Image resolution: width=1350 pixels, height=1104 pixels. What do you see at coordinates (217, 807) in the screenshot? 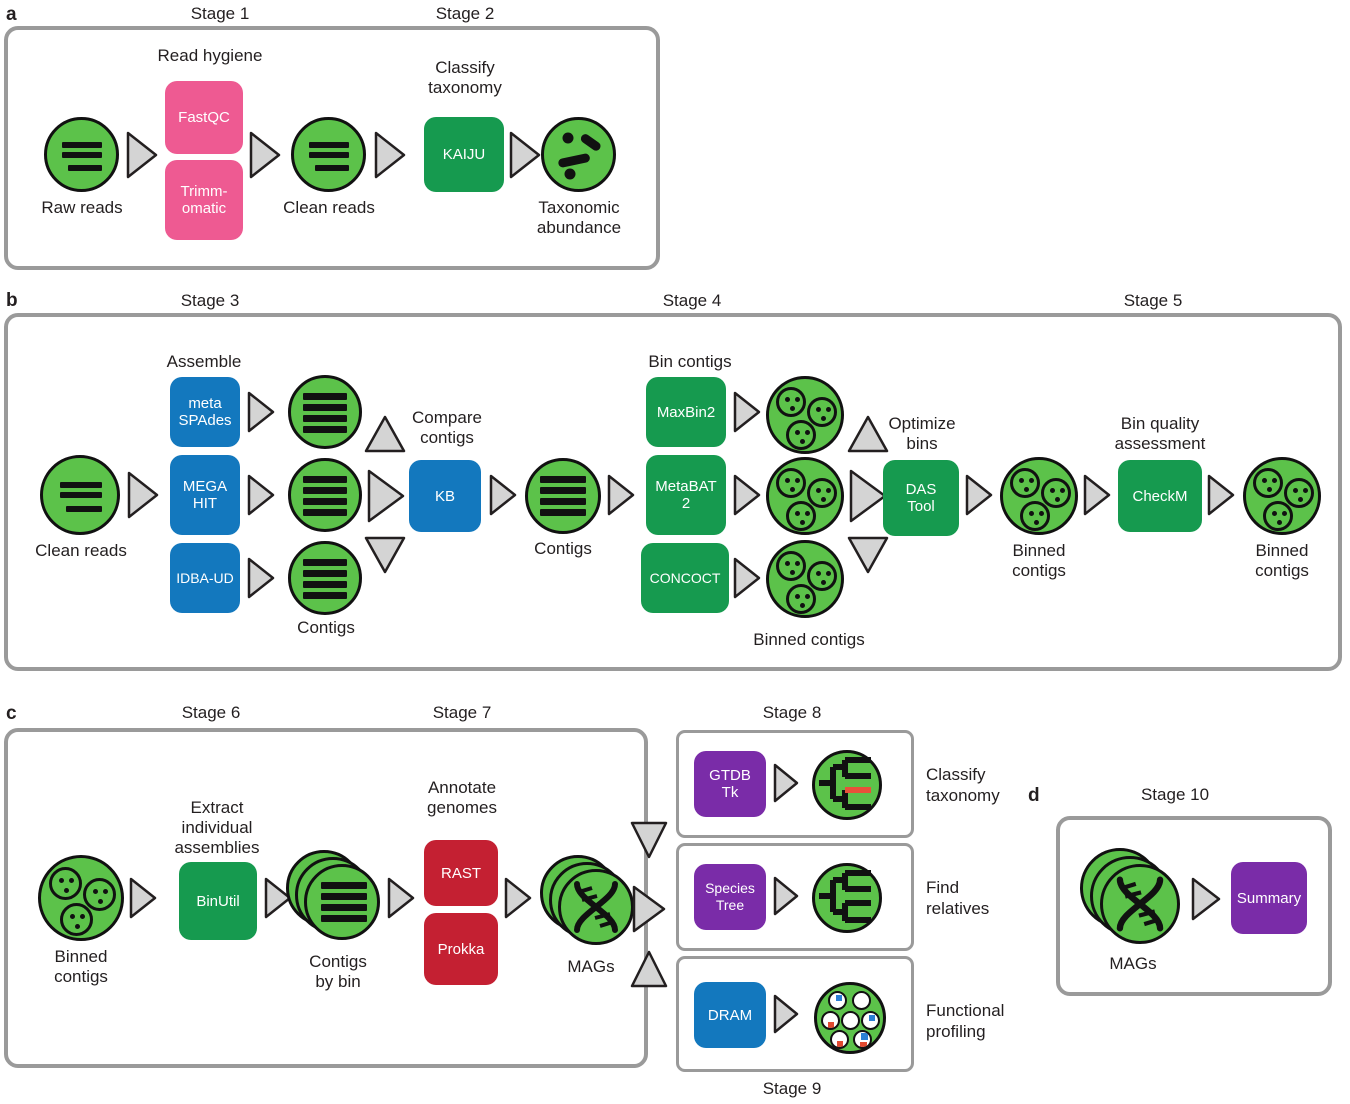
I see `extract-line1: Extract` at bounding box center [217, 807].